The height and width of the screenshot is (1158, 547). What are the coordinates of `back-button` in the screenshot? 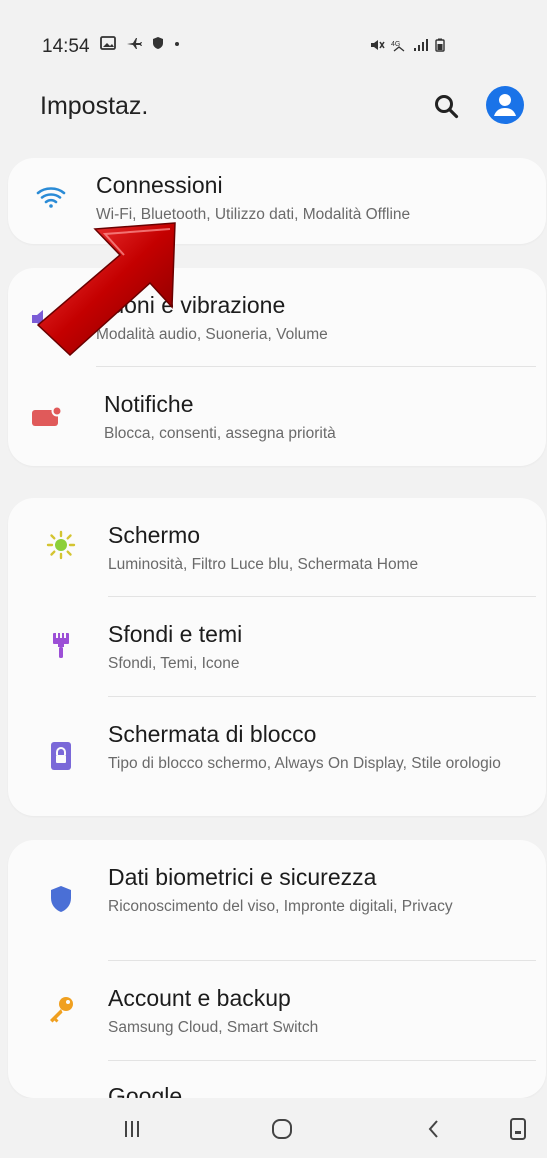 It's located at (434, 1129).